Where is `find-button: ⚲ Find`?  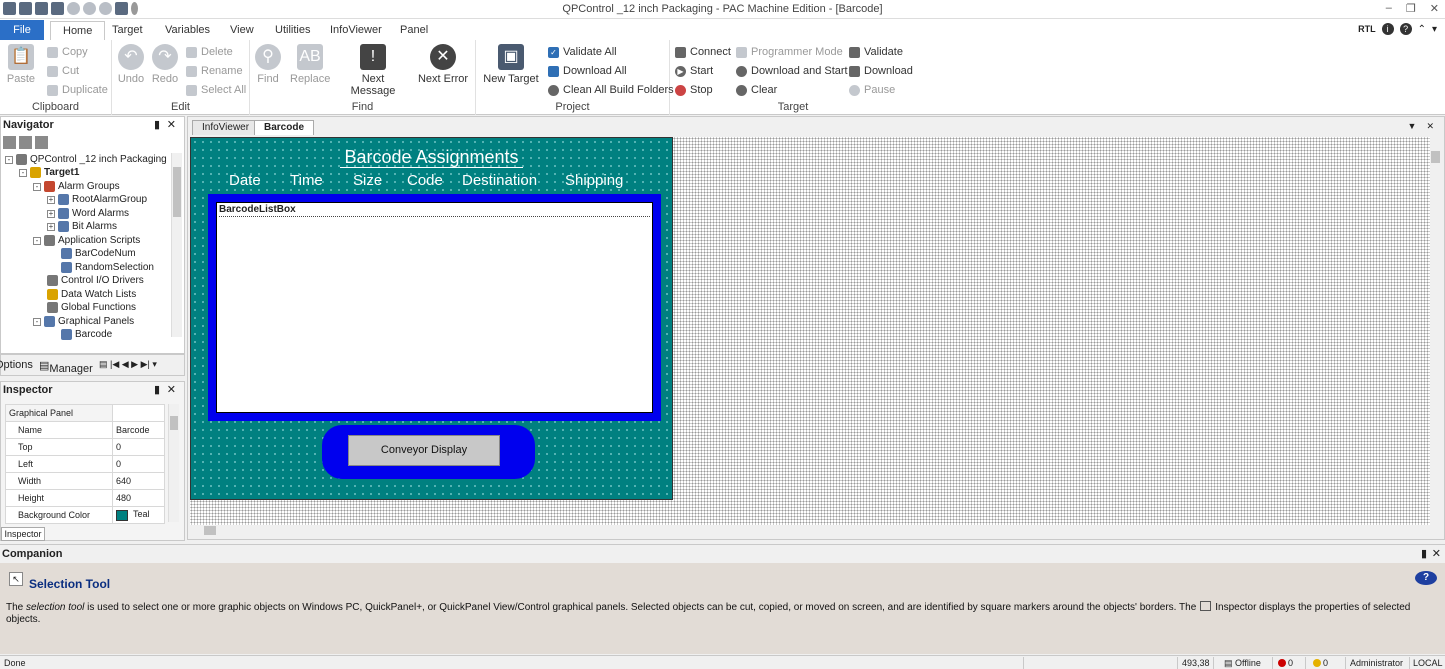 find-button: ⚲ Find is located at coordinates (268, 64).